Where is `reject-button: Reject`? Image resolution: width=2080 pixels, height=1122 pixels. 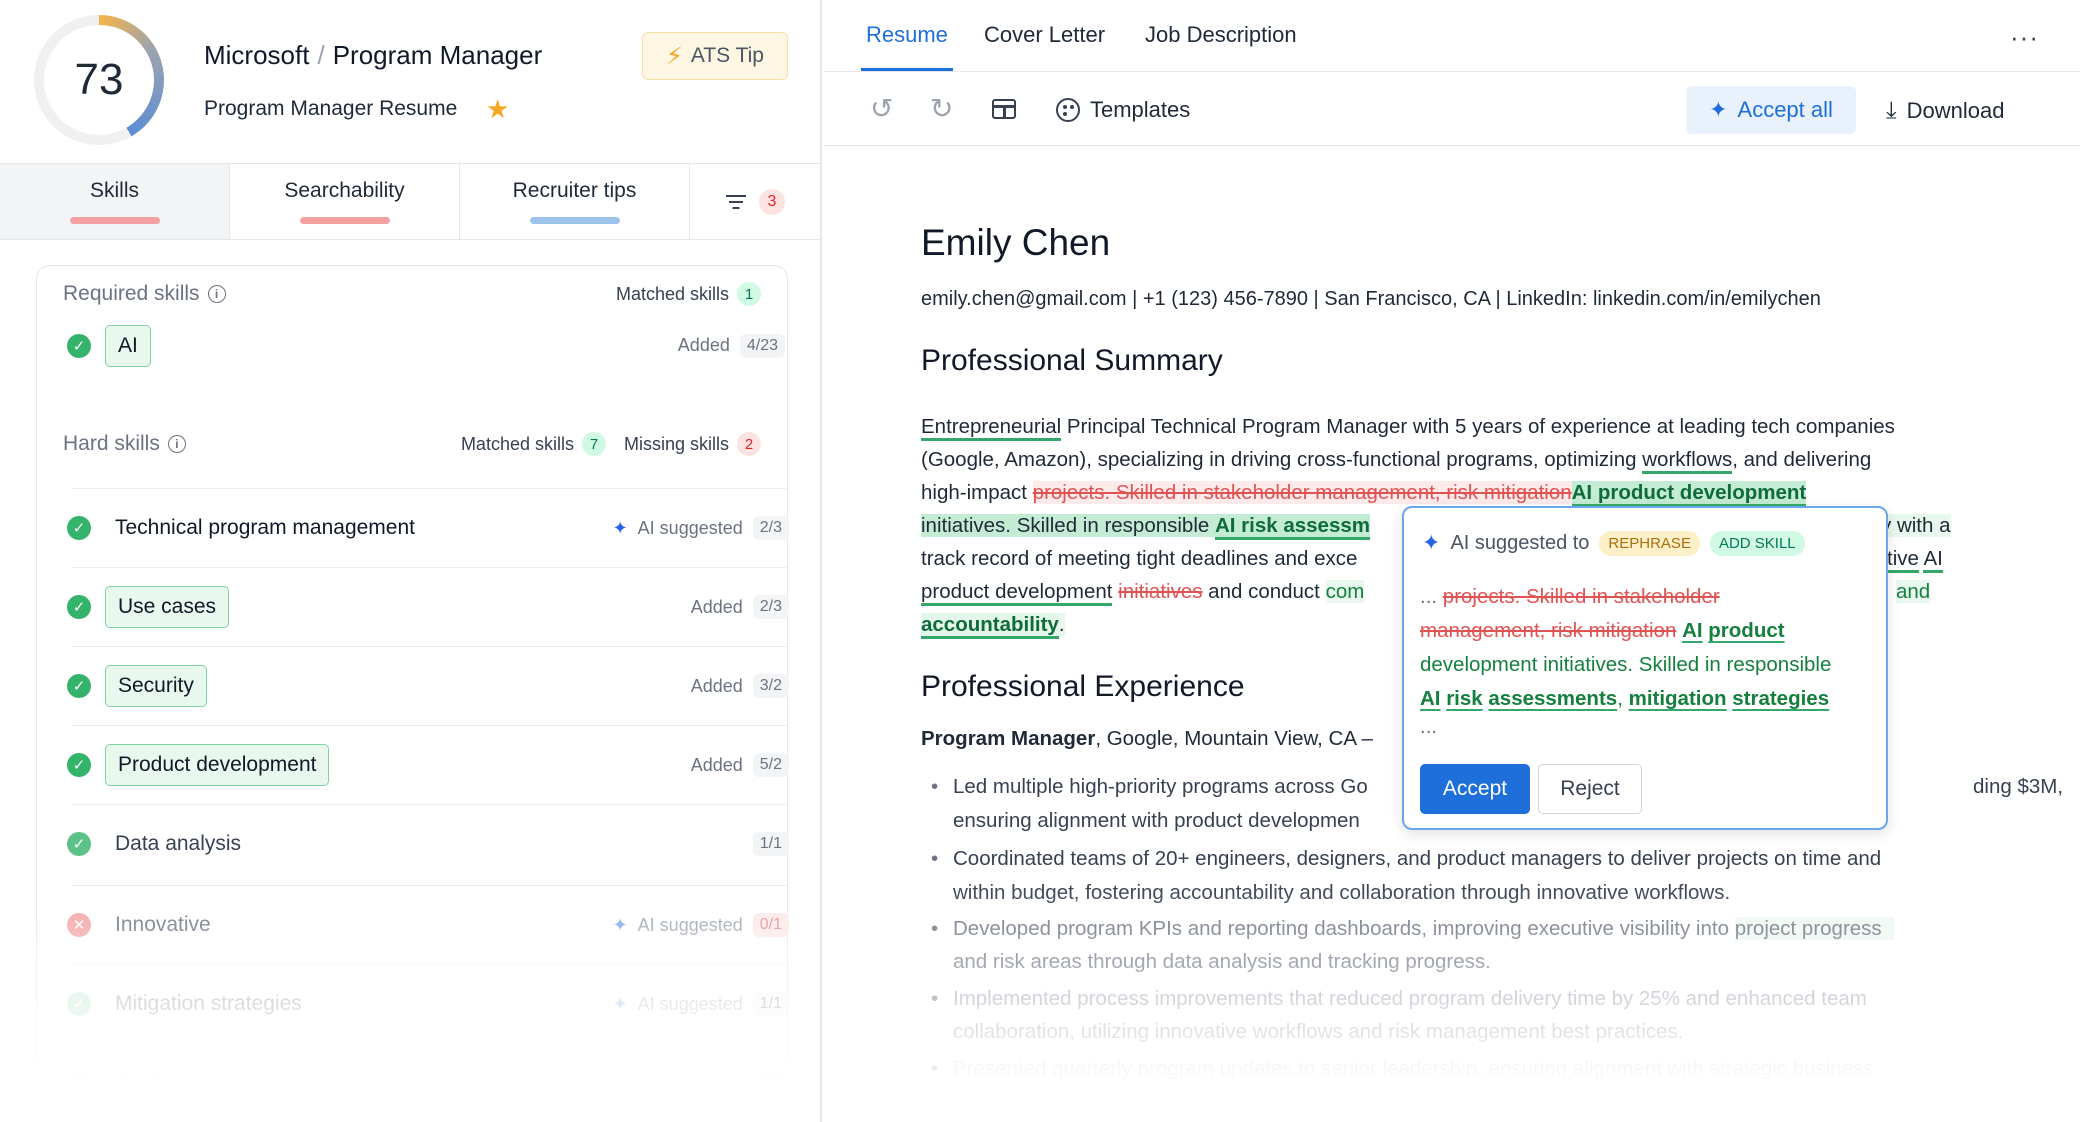
reject-button: Reject is located at coordinates (1590, 789).